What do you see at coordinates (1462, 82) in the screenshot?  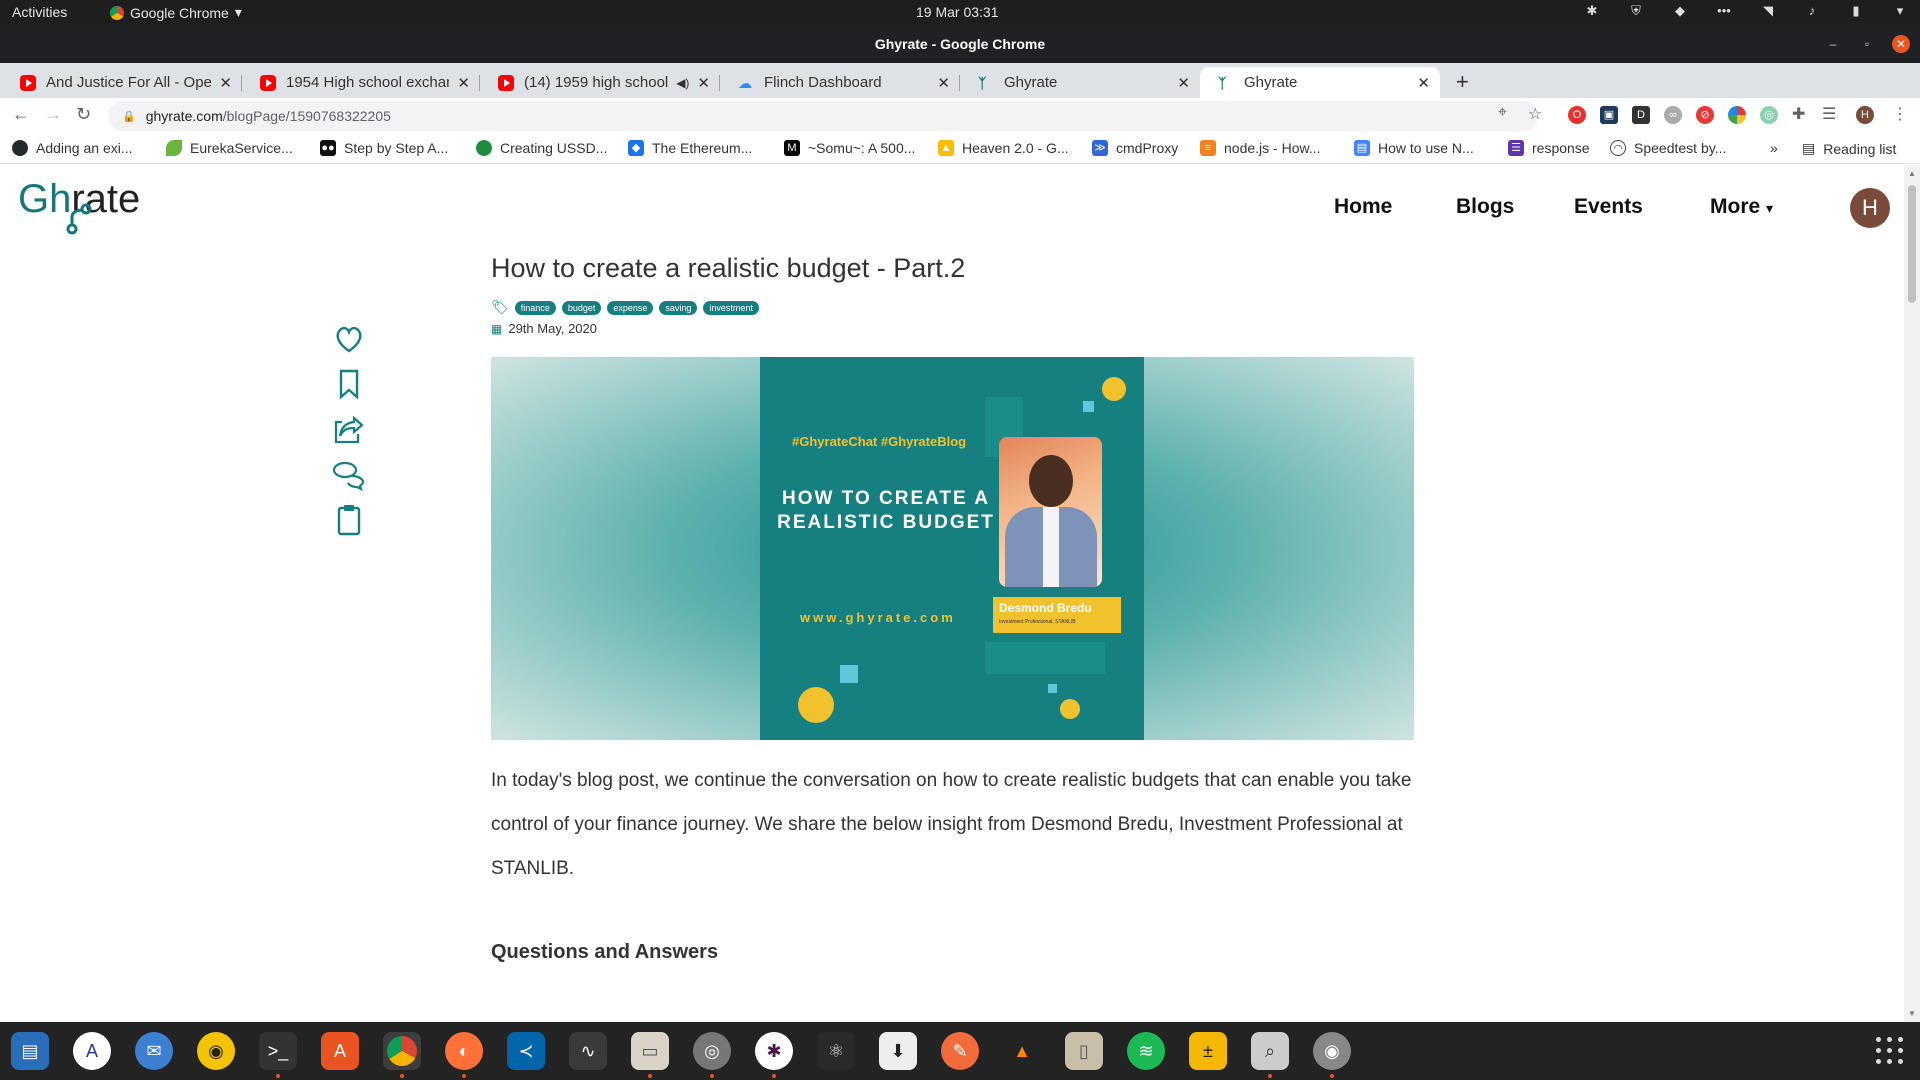 I see `new-tab-button: +` at bounding box center [1462, 82].